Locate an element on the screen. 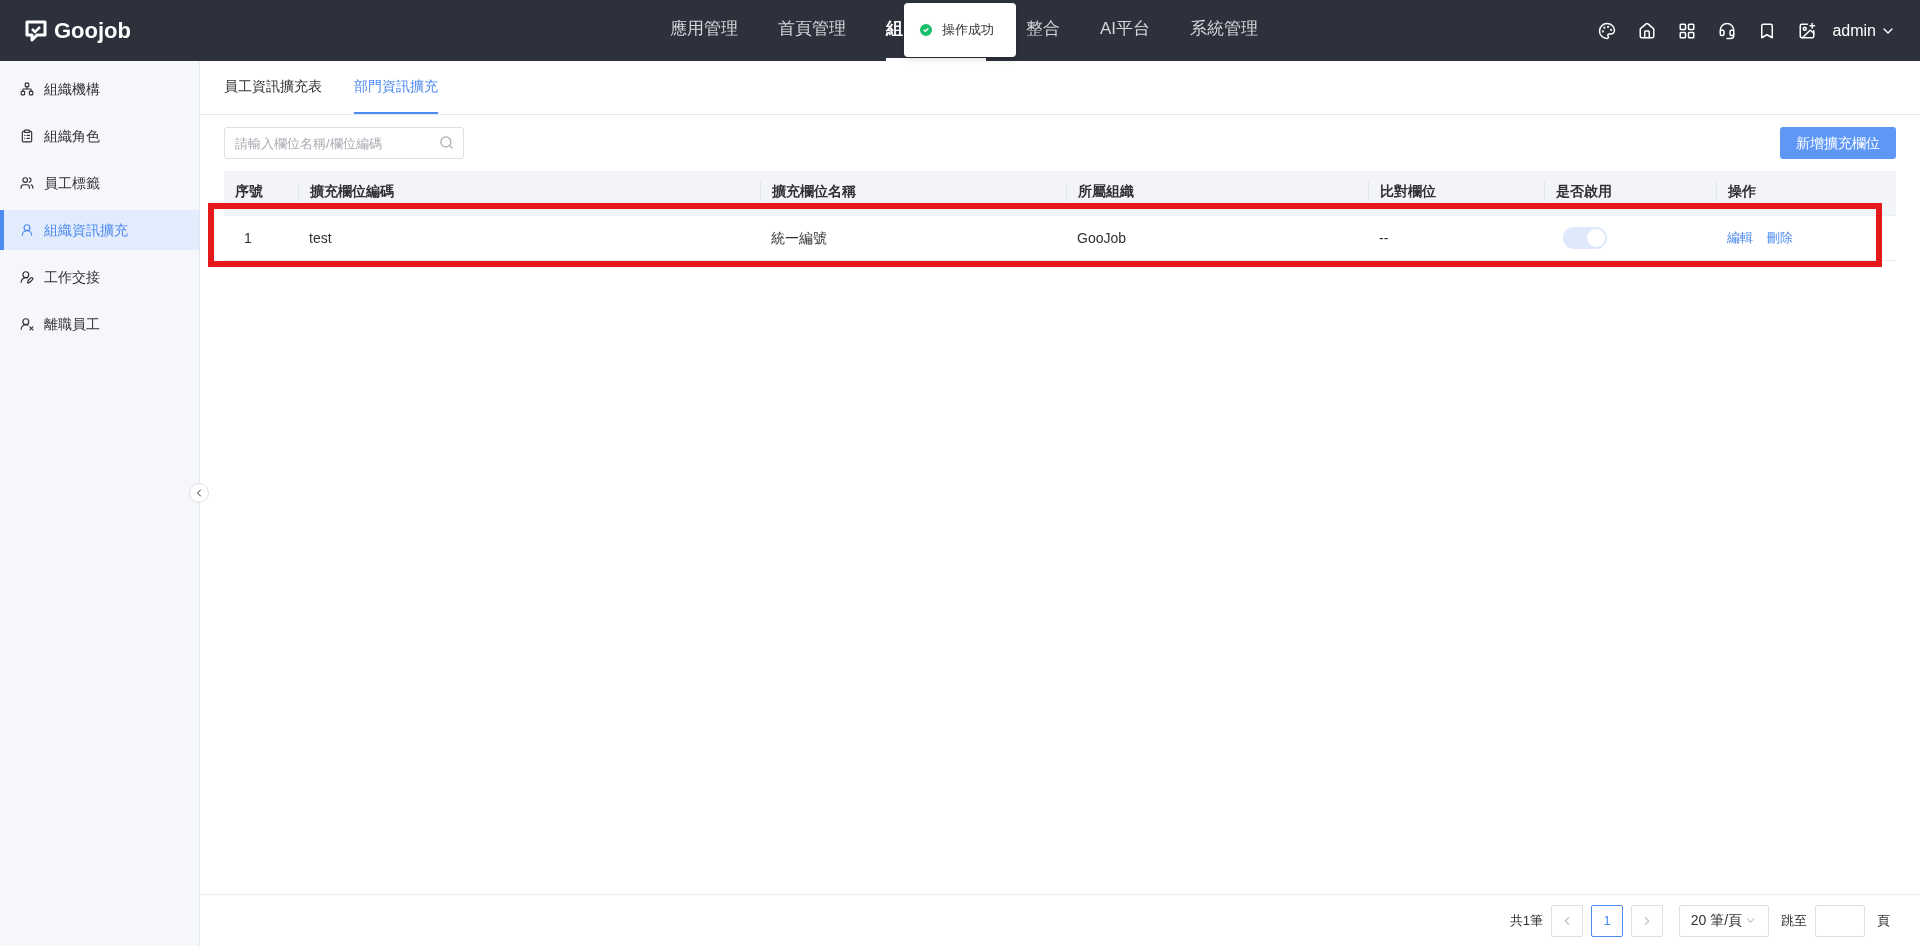  palette-icon is located at coordinates (1607, 30).